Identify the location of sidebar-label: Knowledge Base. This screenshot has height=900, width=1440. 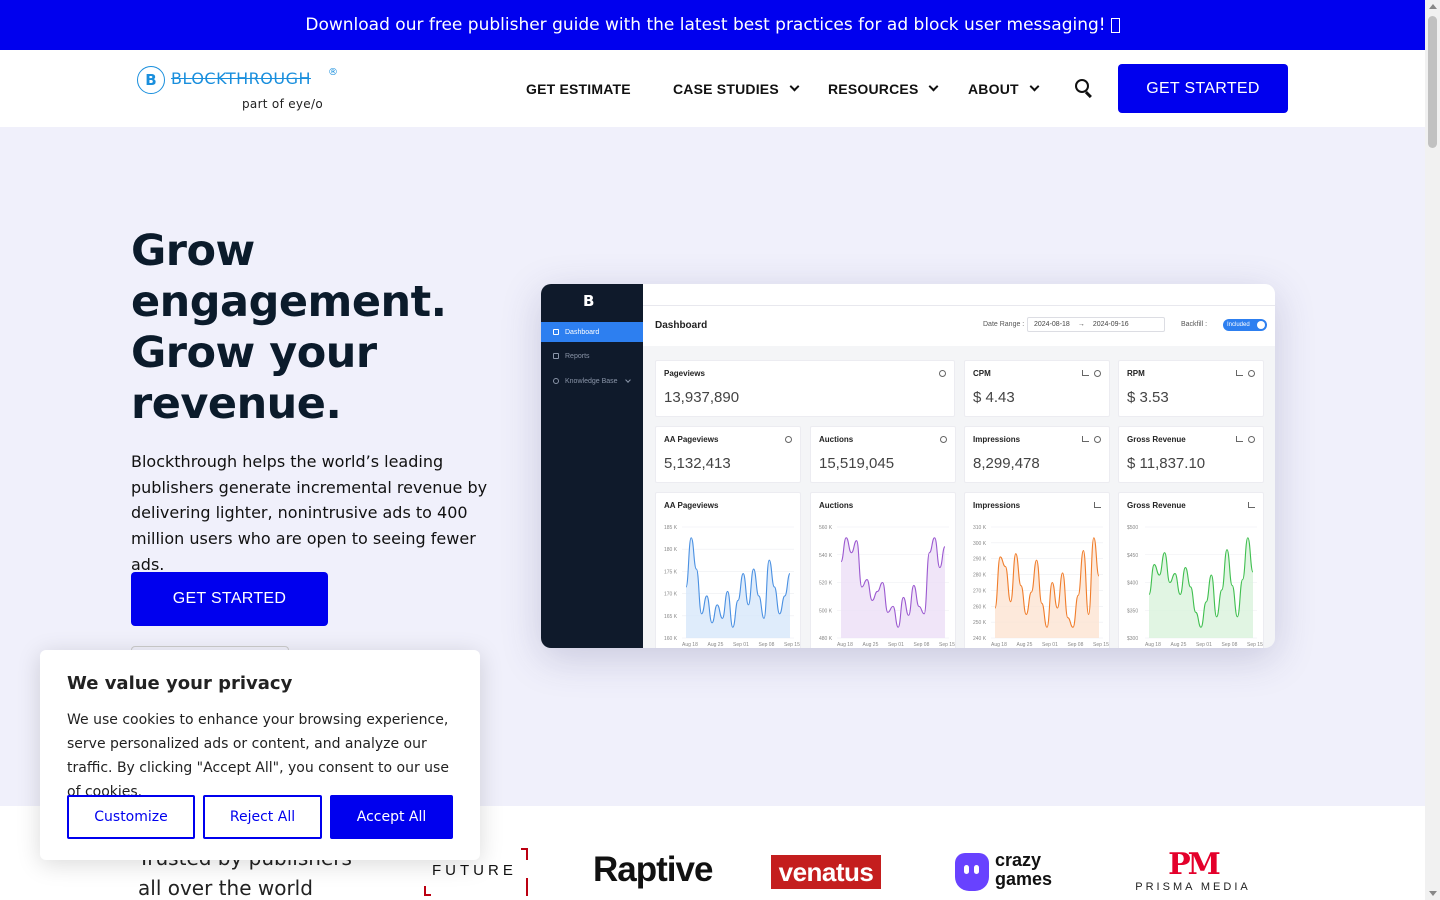
(591, 381).